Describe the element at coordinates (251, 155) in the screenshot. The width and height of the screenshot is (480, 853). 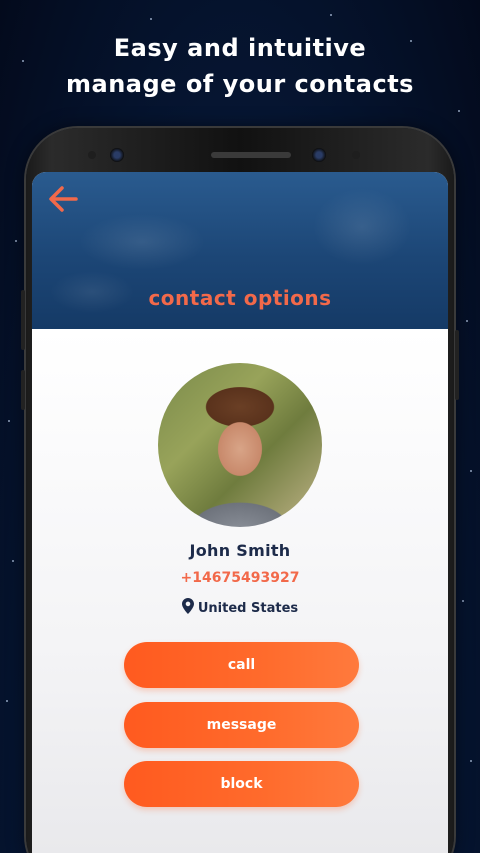
I see `phone-speaker` at that location.